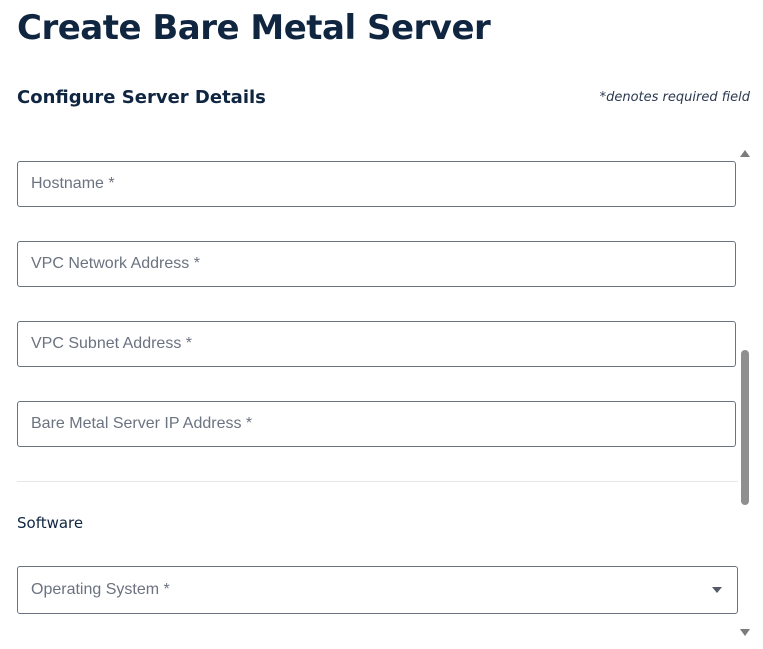  I want to click on section-title: Configure Server Details, so click(141, 97).